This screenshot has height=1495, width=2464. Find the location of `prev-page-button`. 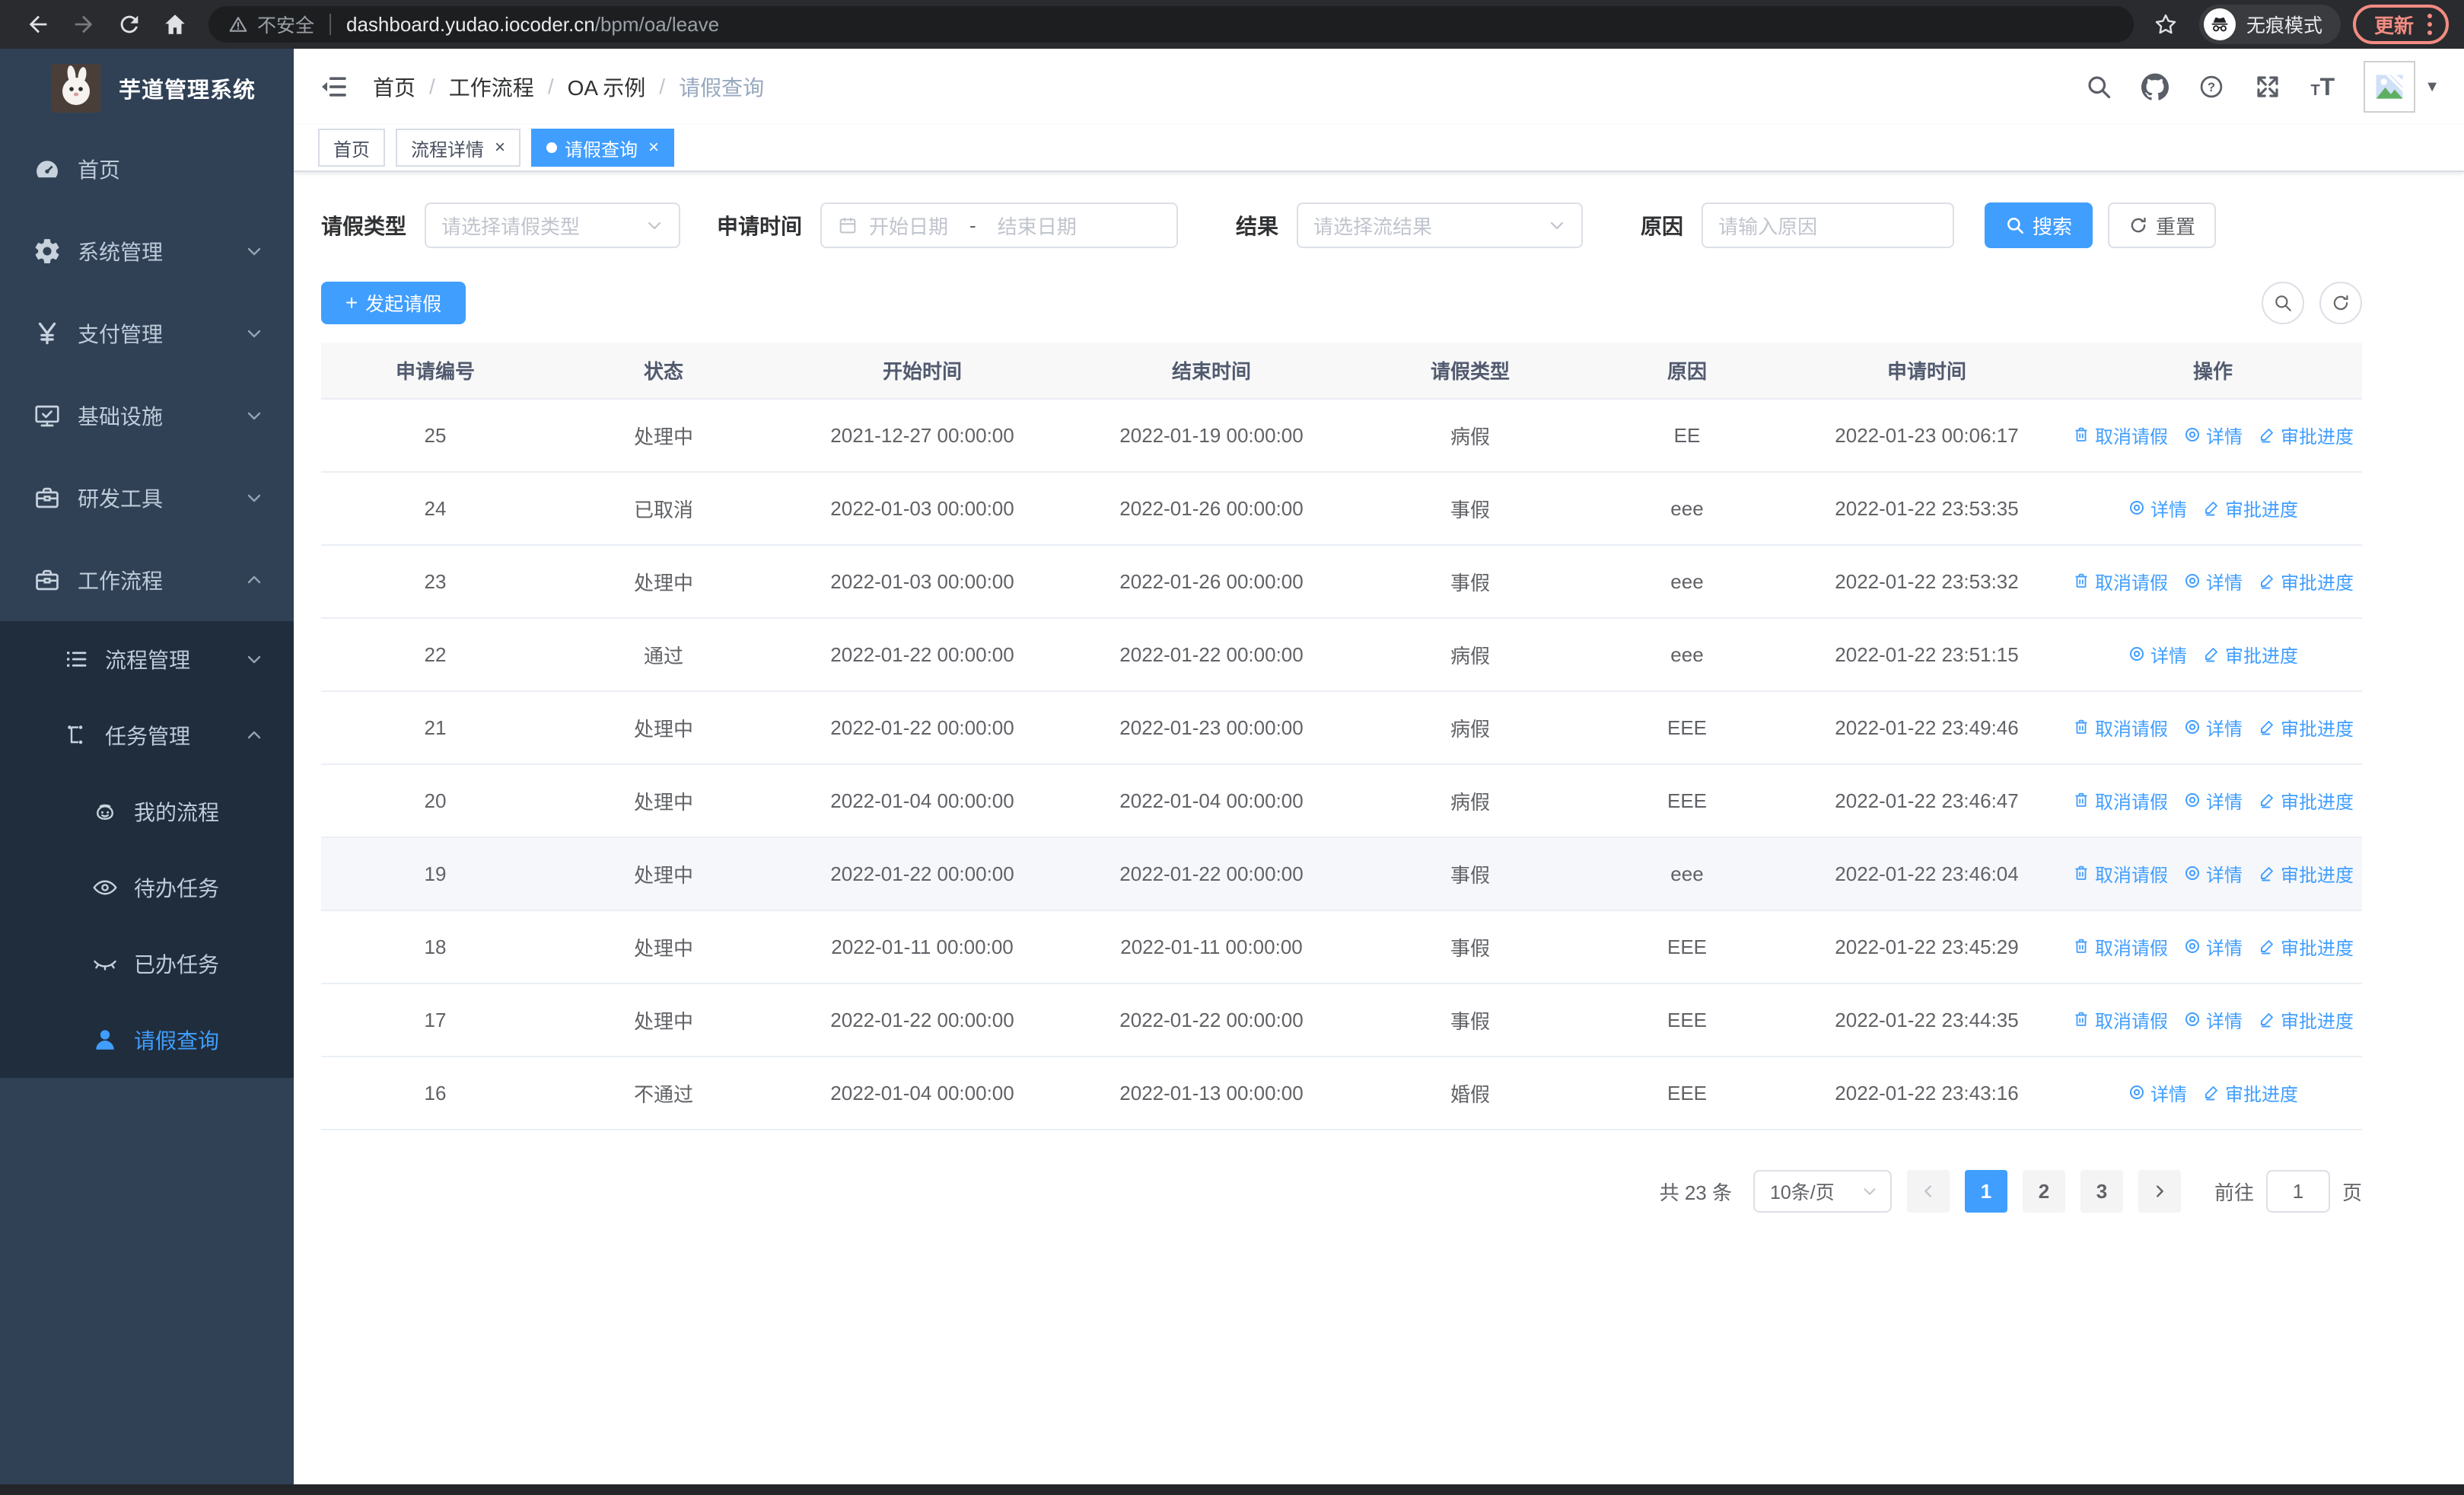

prev-page-button is located at coordinates (1928, 1191).